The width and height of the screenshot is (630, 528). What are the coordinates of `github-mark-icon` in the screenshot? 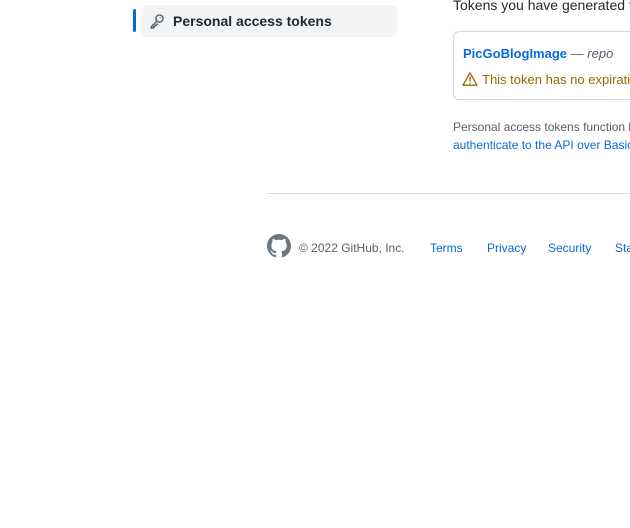 It's located at (279, 246).